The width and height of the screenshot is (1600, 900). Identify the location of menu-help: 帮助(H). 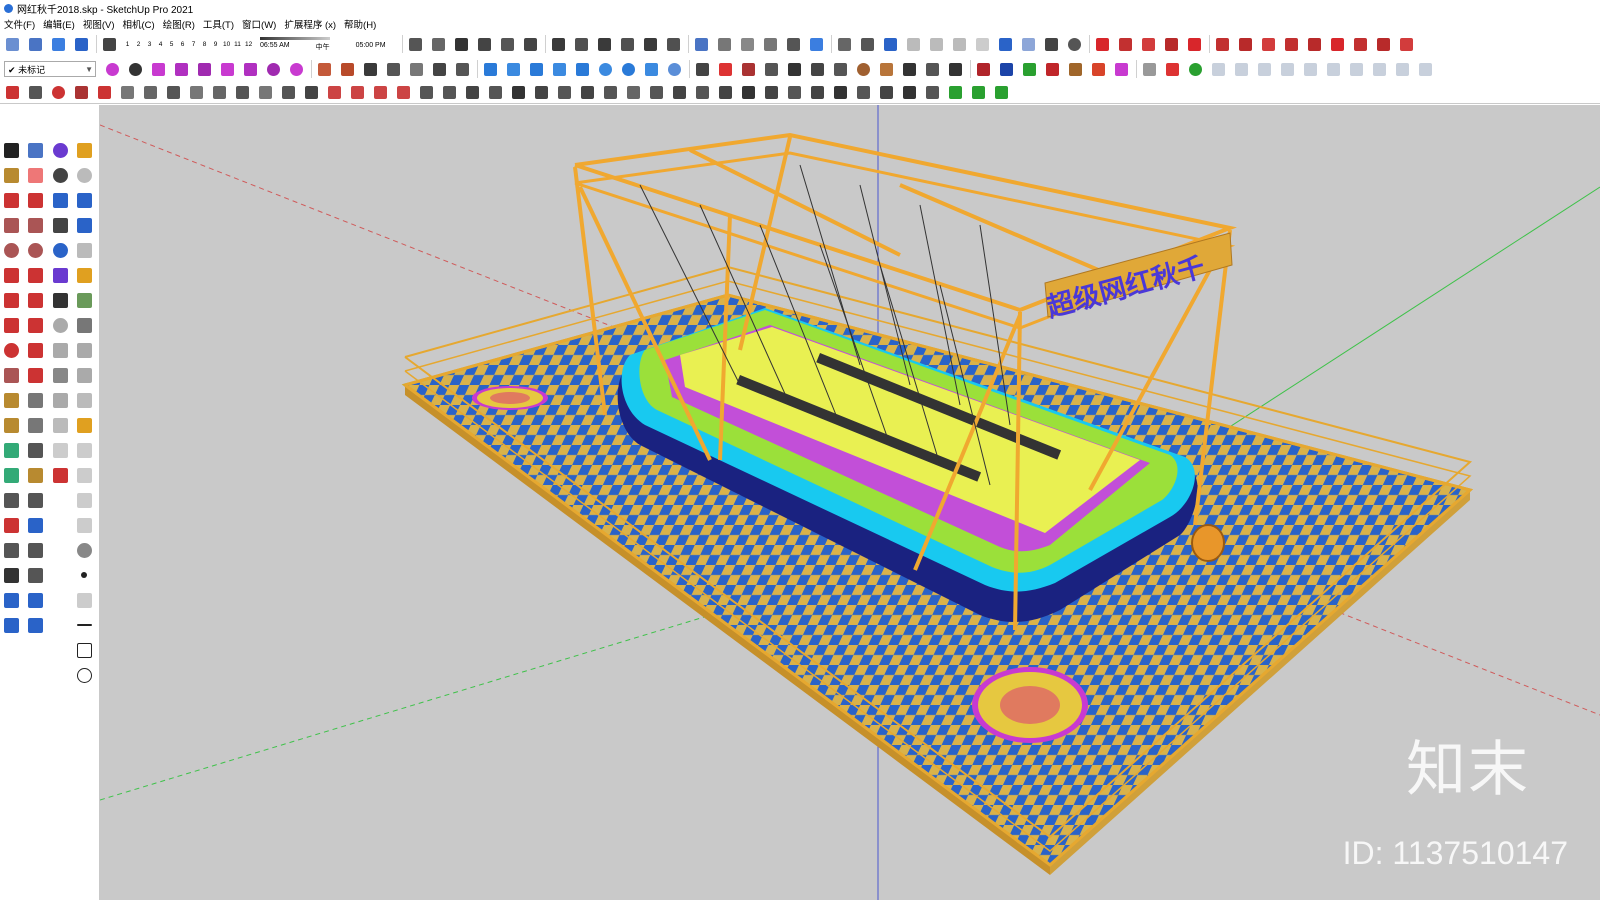
(362, 24).